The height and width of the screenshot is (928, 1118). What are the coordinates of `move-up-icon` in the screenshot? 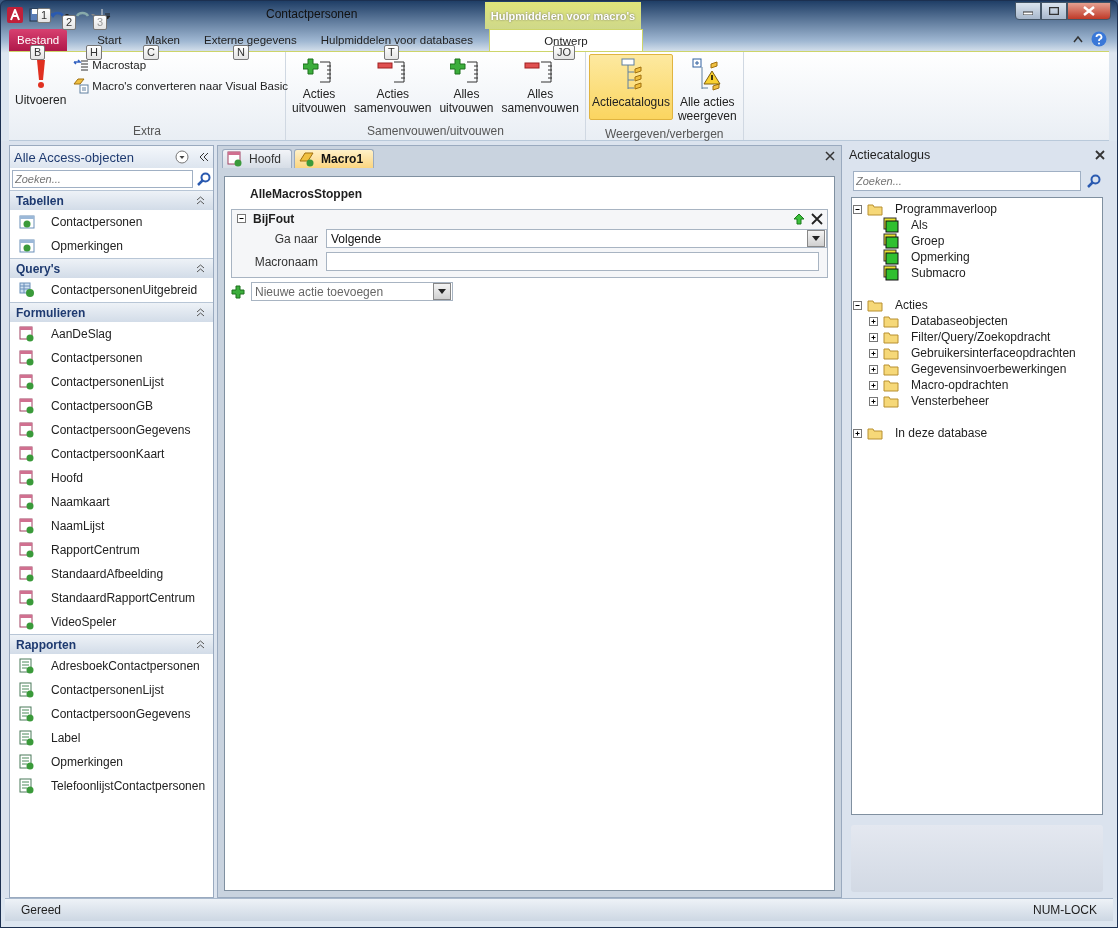 It's located at (799, 218).